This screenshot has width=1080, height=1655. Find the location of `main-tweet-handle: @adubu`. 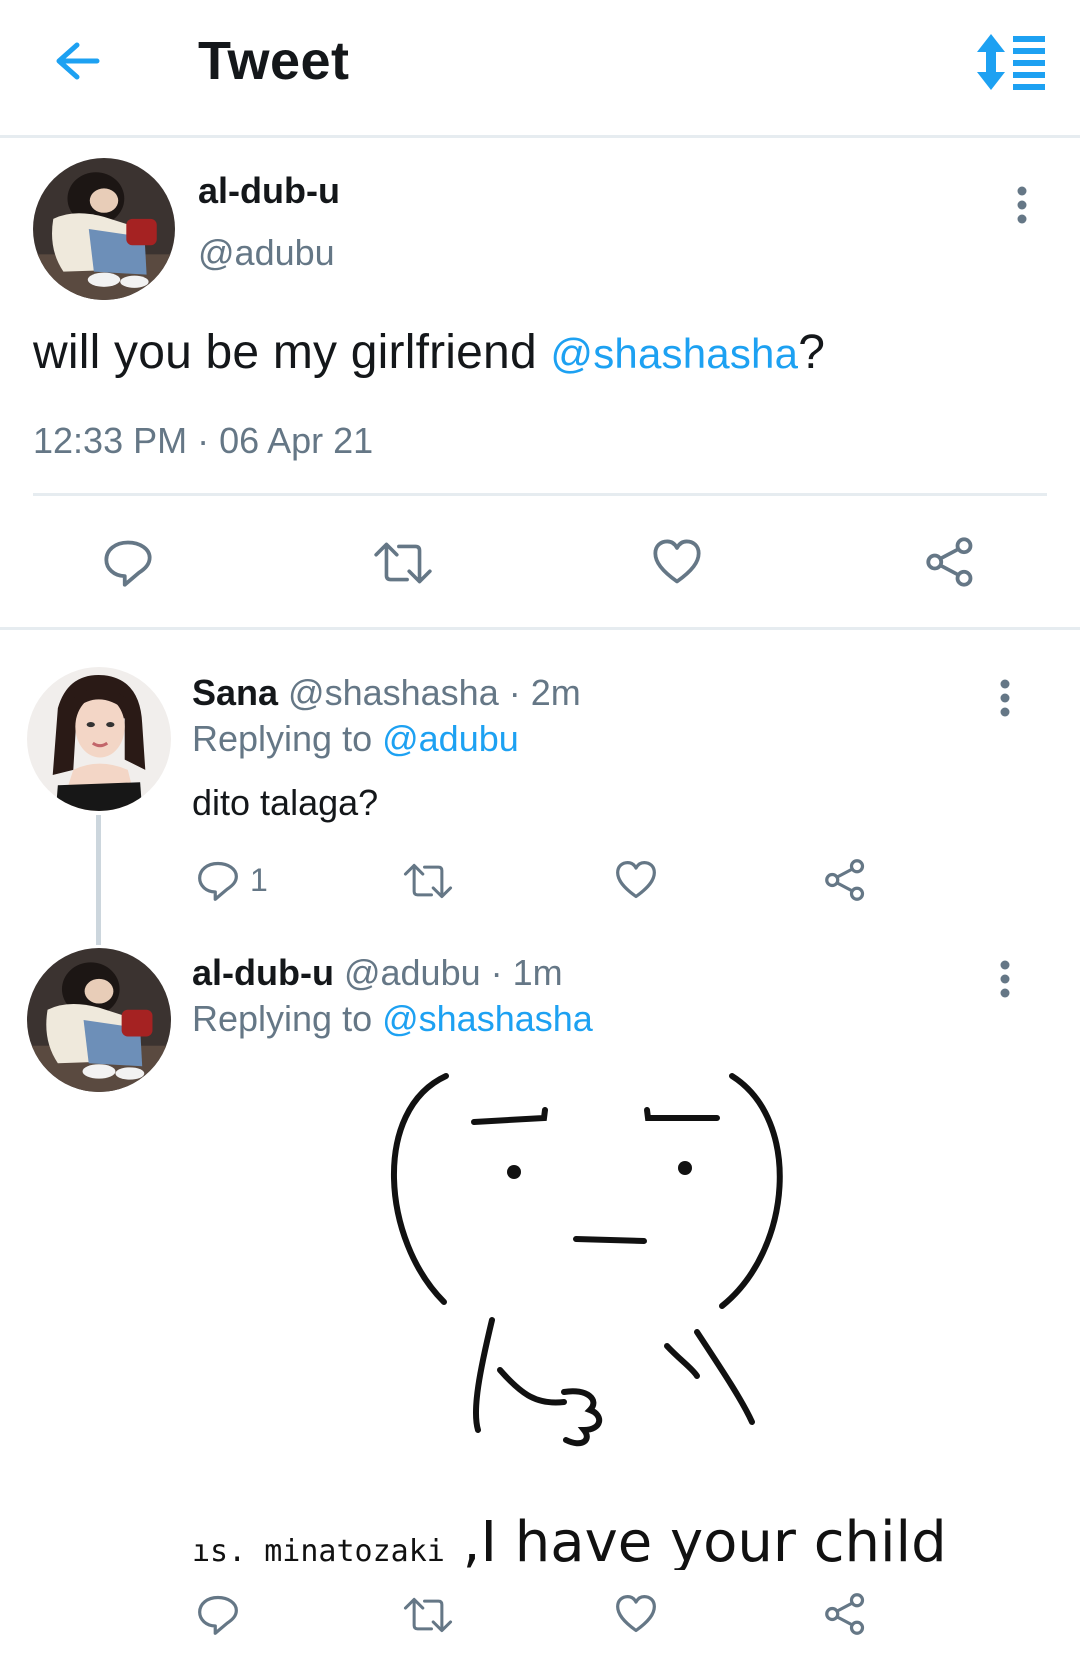

main-tweet-handle: @adubu is located at coordinates (266, 253).